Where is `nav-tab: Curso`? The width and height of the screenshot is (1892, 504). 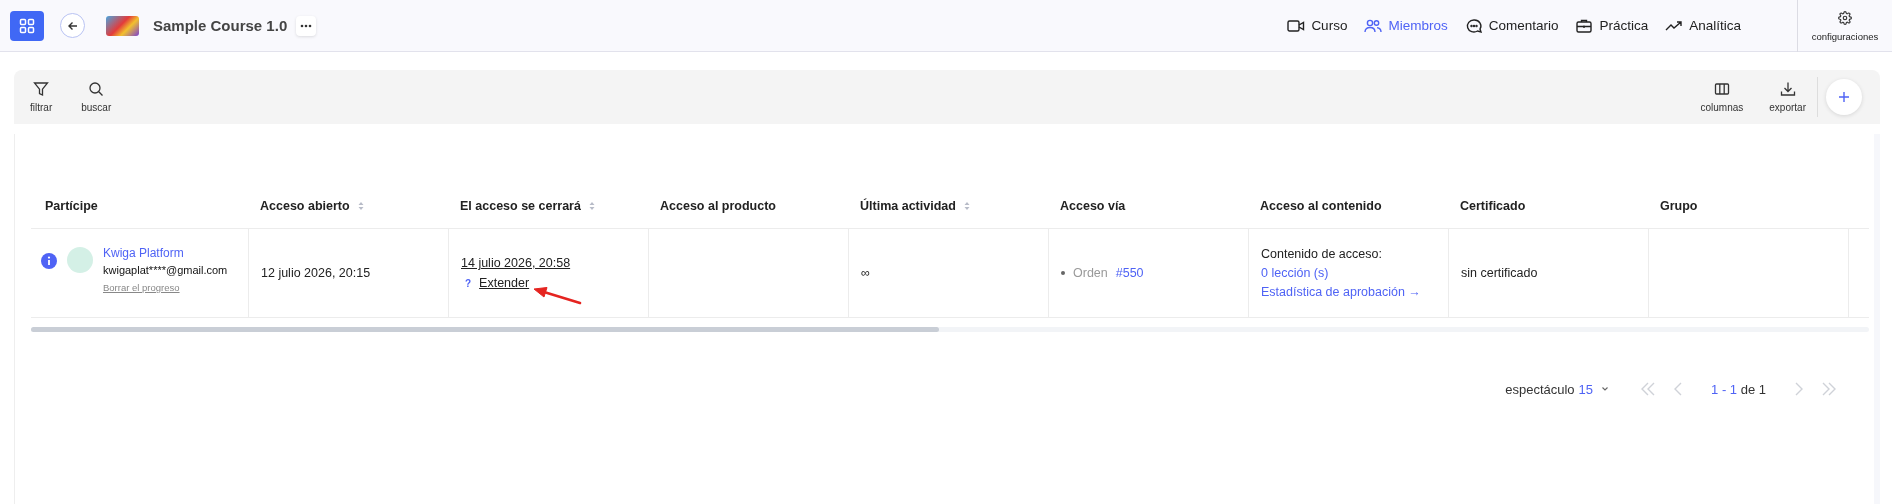 nav-tab: Curso is located at coordinates (1317, 25).